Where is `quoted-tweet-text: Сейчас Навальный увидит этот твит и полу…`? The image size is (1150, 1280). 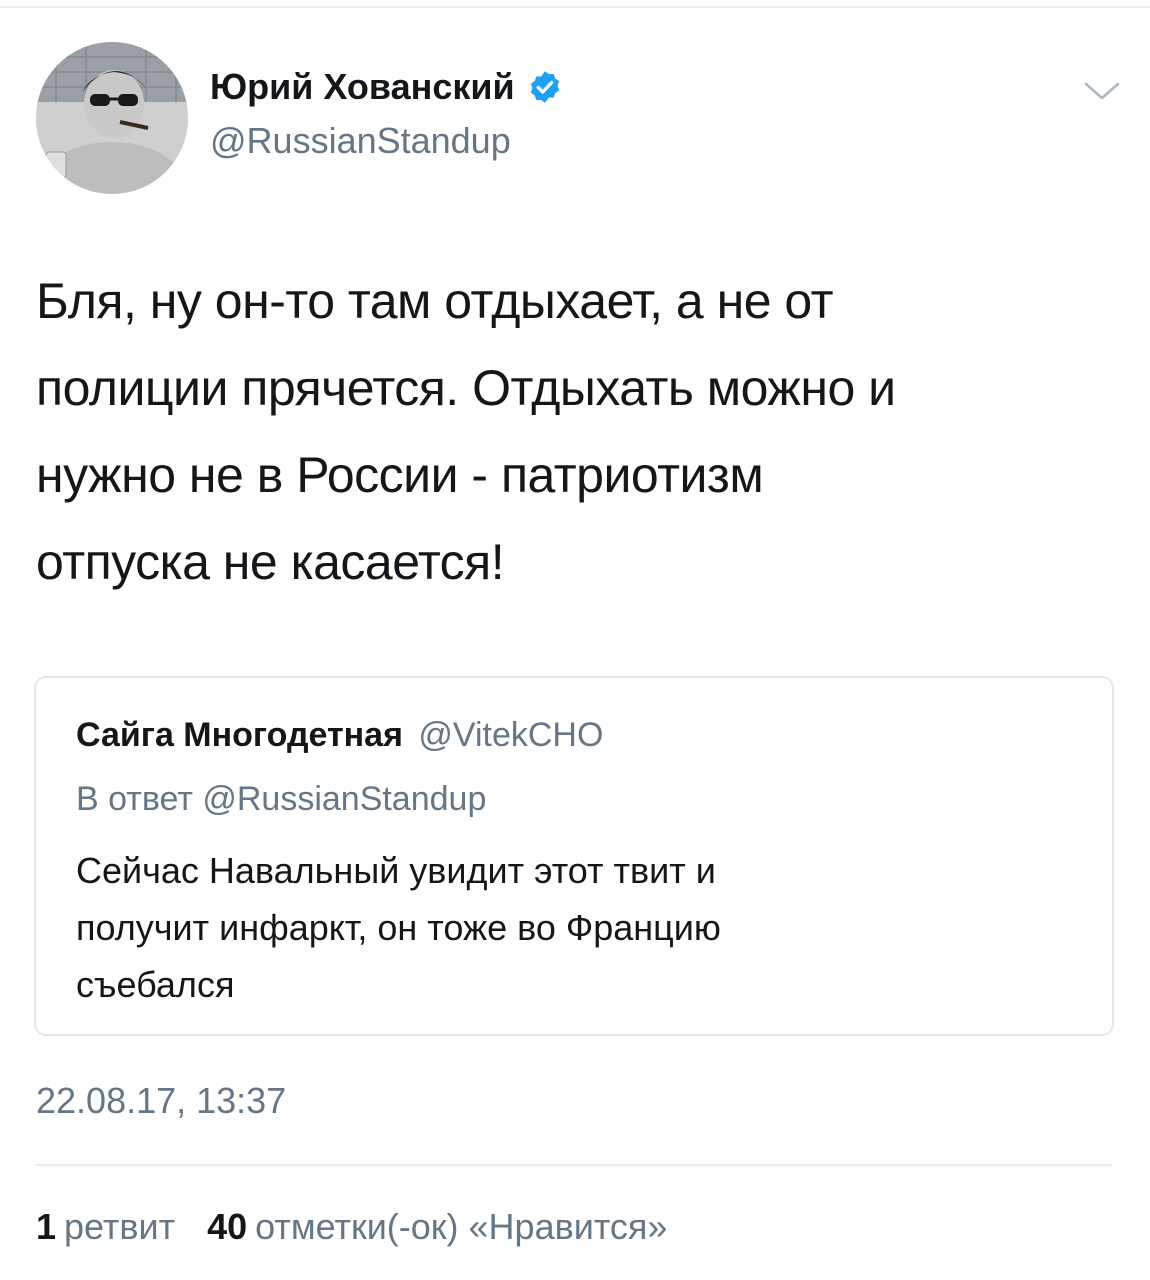 quoted-tweet-text: Сейчас Навальный увидит этот твит и полу… is located at coordinates (398, 927).